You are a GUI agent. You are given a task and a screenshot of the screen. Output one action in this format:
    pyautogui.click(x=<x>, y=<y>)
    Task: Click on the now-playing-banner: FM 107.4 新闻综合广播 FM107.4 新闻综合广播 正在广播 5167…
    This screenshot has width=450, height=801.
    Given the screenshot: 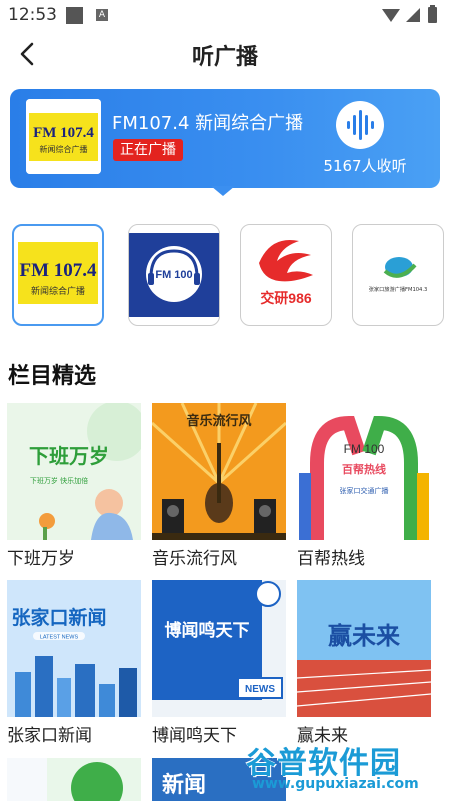 What is the action you would take?
    pyautogui.click(x=225, y=138)
    